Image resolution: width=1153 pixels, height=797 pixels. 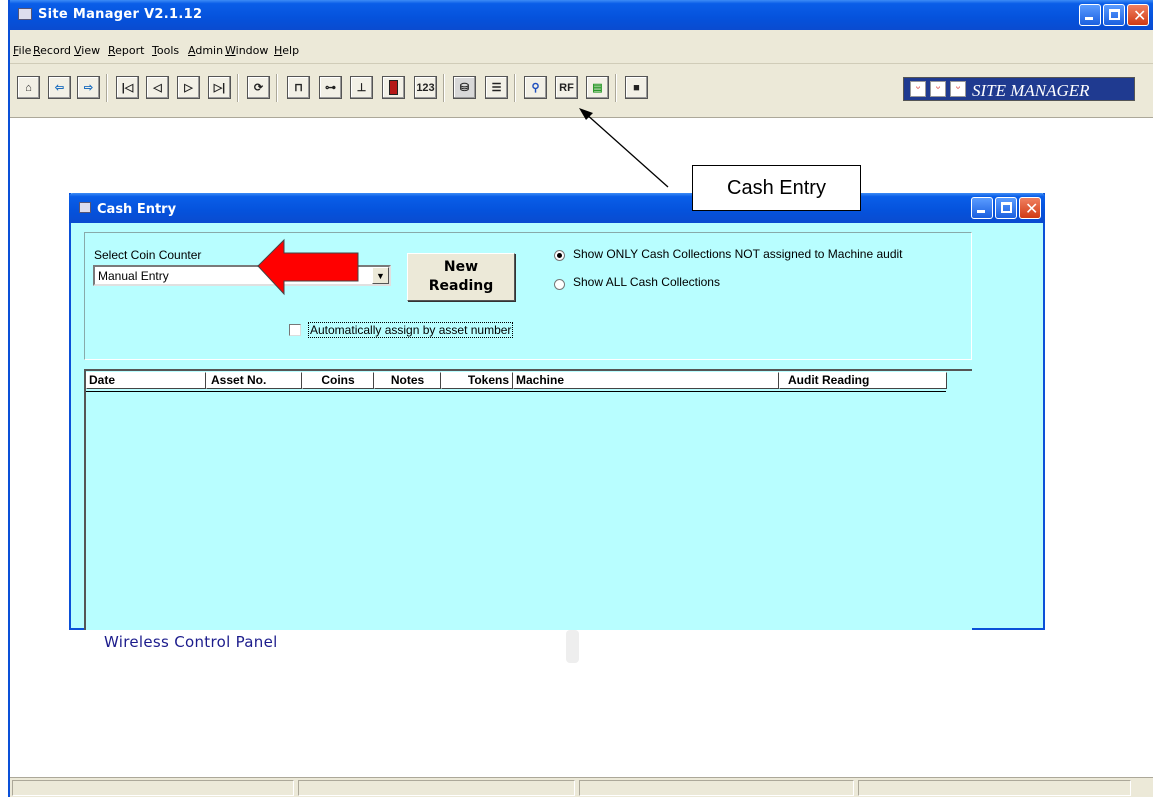 I want to click on window-title: Site Manager V2.1.12, so click(x=120, y=14).